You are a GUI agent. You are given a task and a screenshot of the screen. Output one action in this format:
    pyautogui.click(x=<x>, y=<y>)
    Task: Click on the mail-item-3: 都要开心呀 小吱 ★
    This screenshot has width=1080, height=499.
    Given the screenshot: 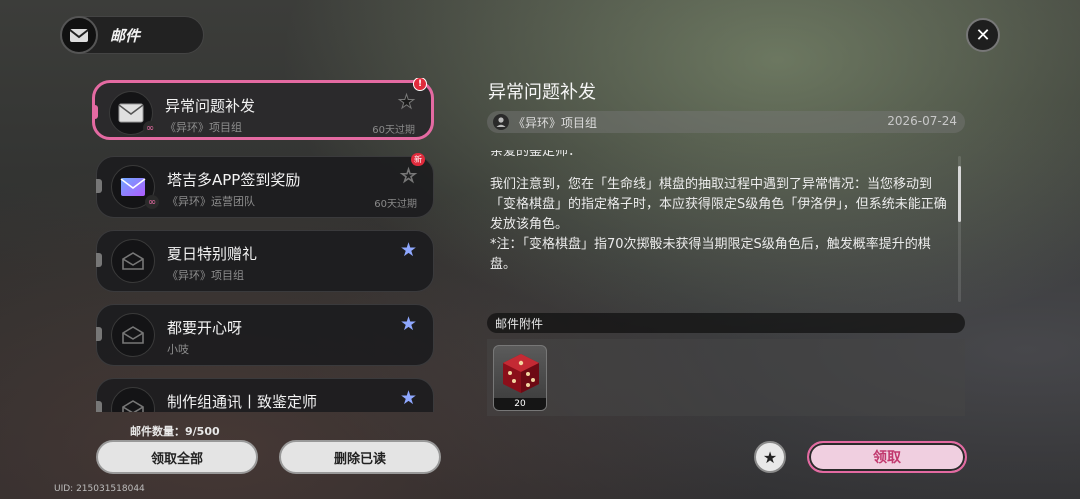 What is the action you would take?
    pyautogui.click(x=265, y=335)
    